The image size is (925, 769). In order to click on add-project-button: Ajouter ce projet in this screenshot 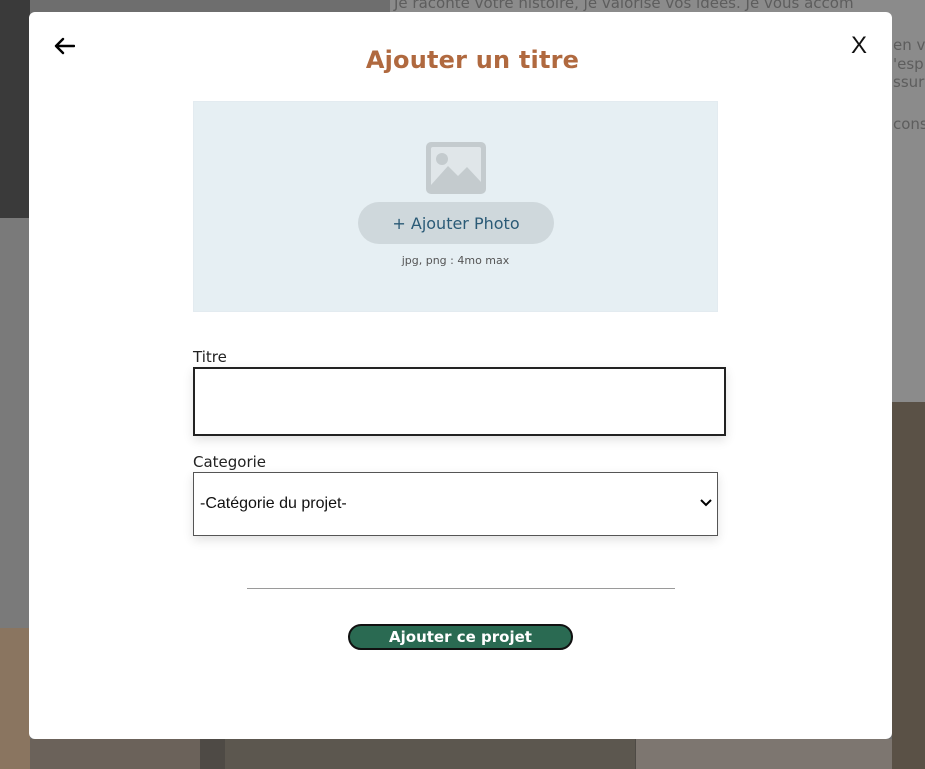, I will do `click(460, 637)`.